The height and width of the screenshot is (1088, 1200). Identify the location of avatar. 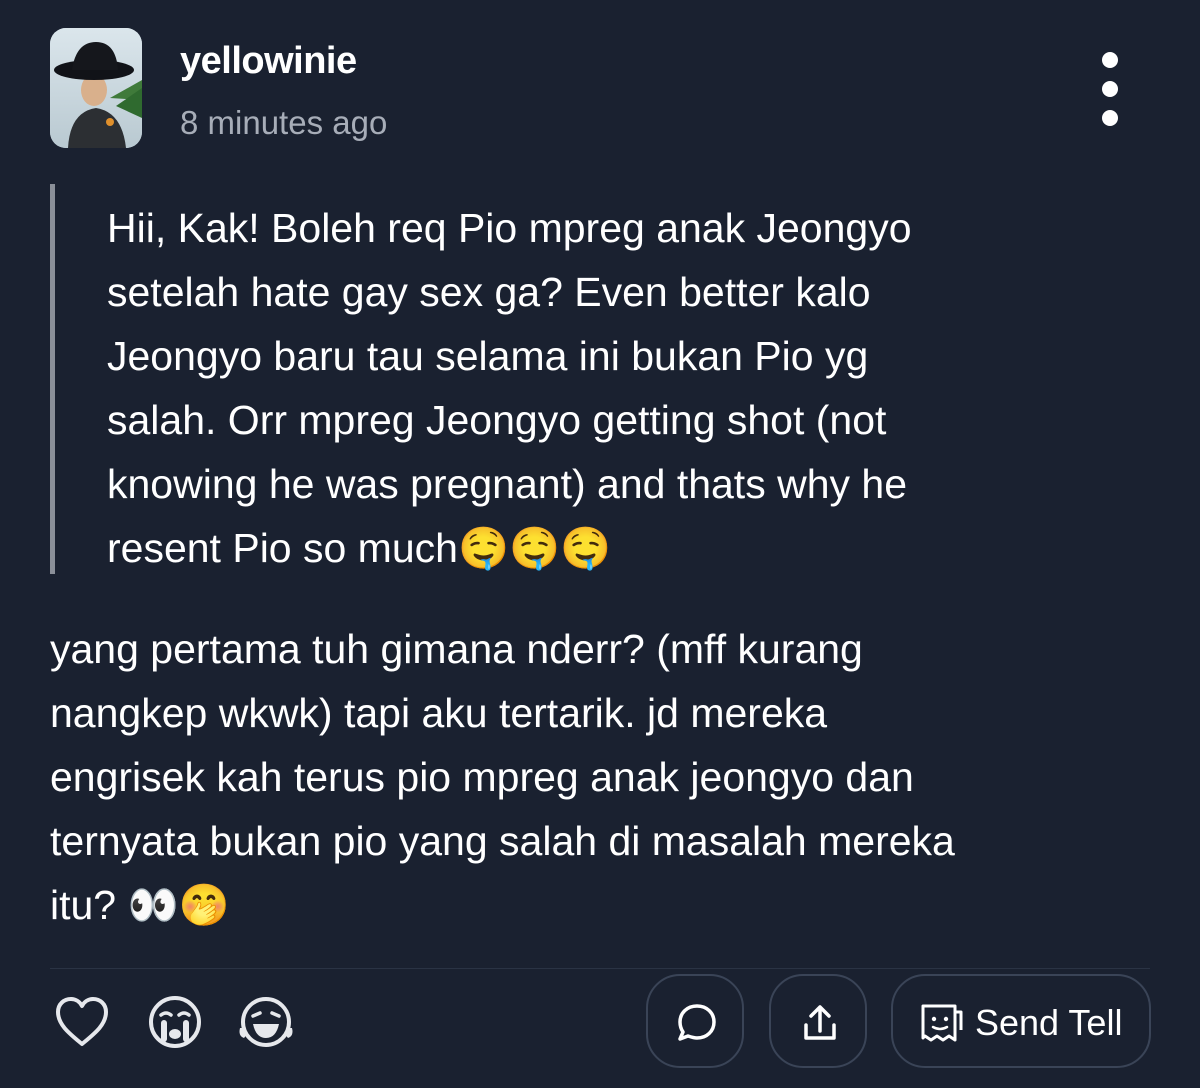
(96, 88).